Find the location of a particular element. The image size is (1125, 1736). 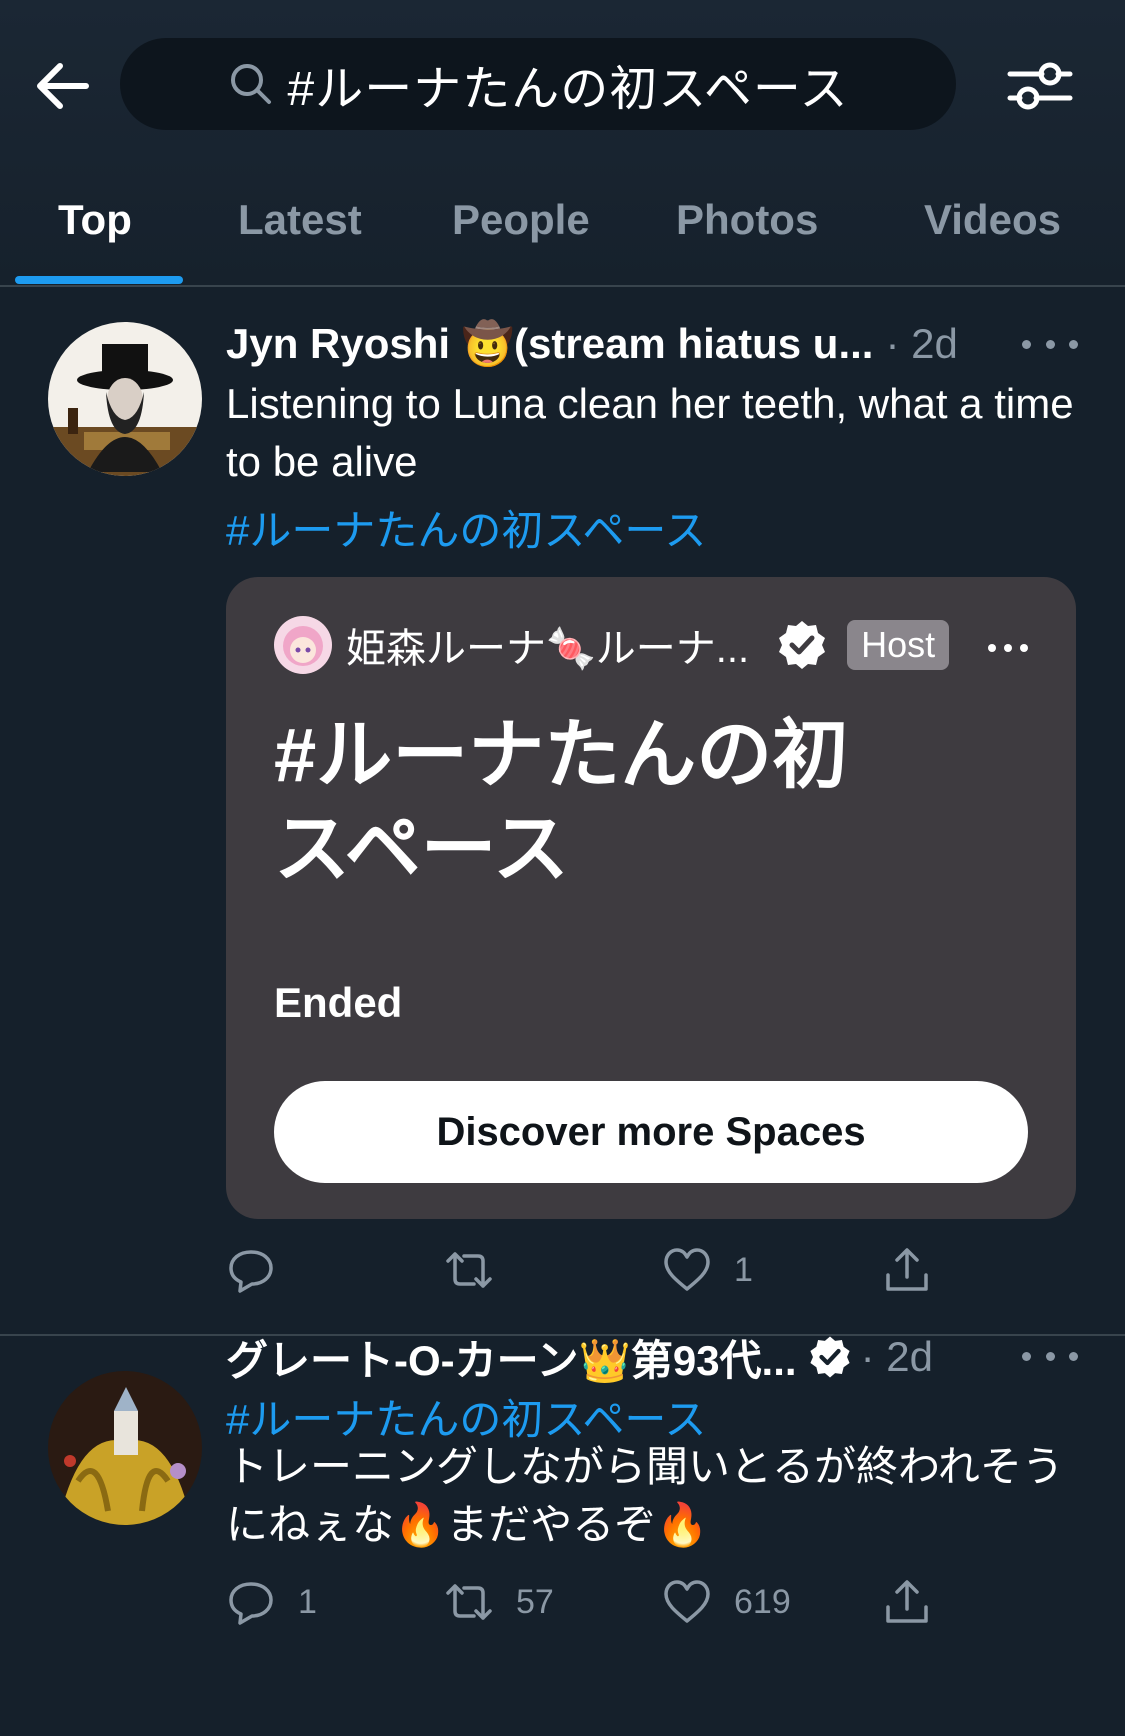

reply-button is located at coordinates (262, 1270).